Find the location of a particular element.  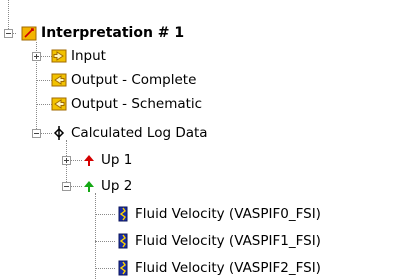

log-data-icon is located at coordinates (59, 133).